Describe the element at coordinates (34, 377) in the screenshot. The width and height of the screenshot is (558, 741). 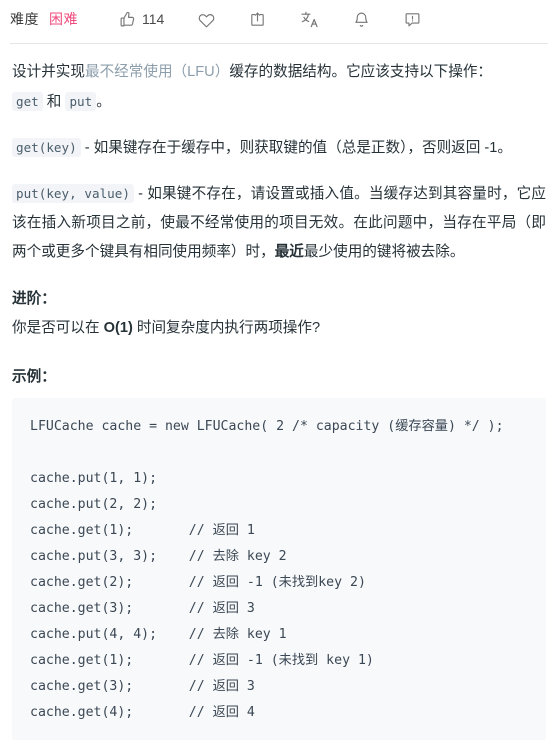
I see `example-heading: 示例：` at that location.